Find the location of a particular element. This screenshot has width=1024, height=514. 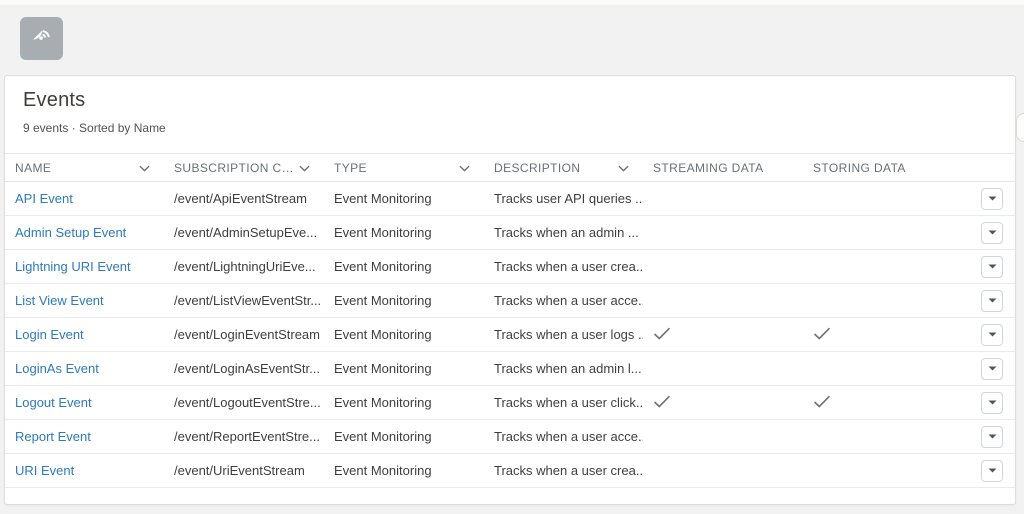

column-header-type: TYPE is located at coordinates (404, 167).